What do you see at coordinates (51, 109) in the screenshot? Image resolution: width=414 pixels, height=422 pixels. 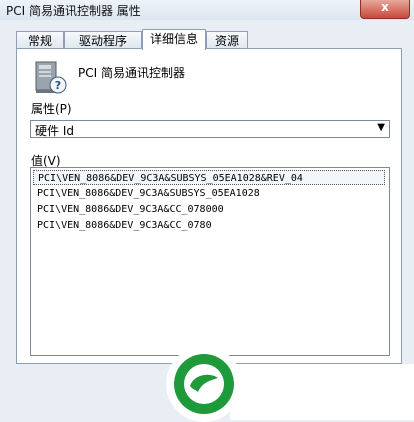 I see `property-label: 属性(P)` at bounding box center [51, 109].